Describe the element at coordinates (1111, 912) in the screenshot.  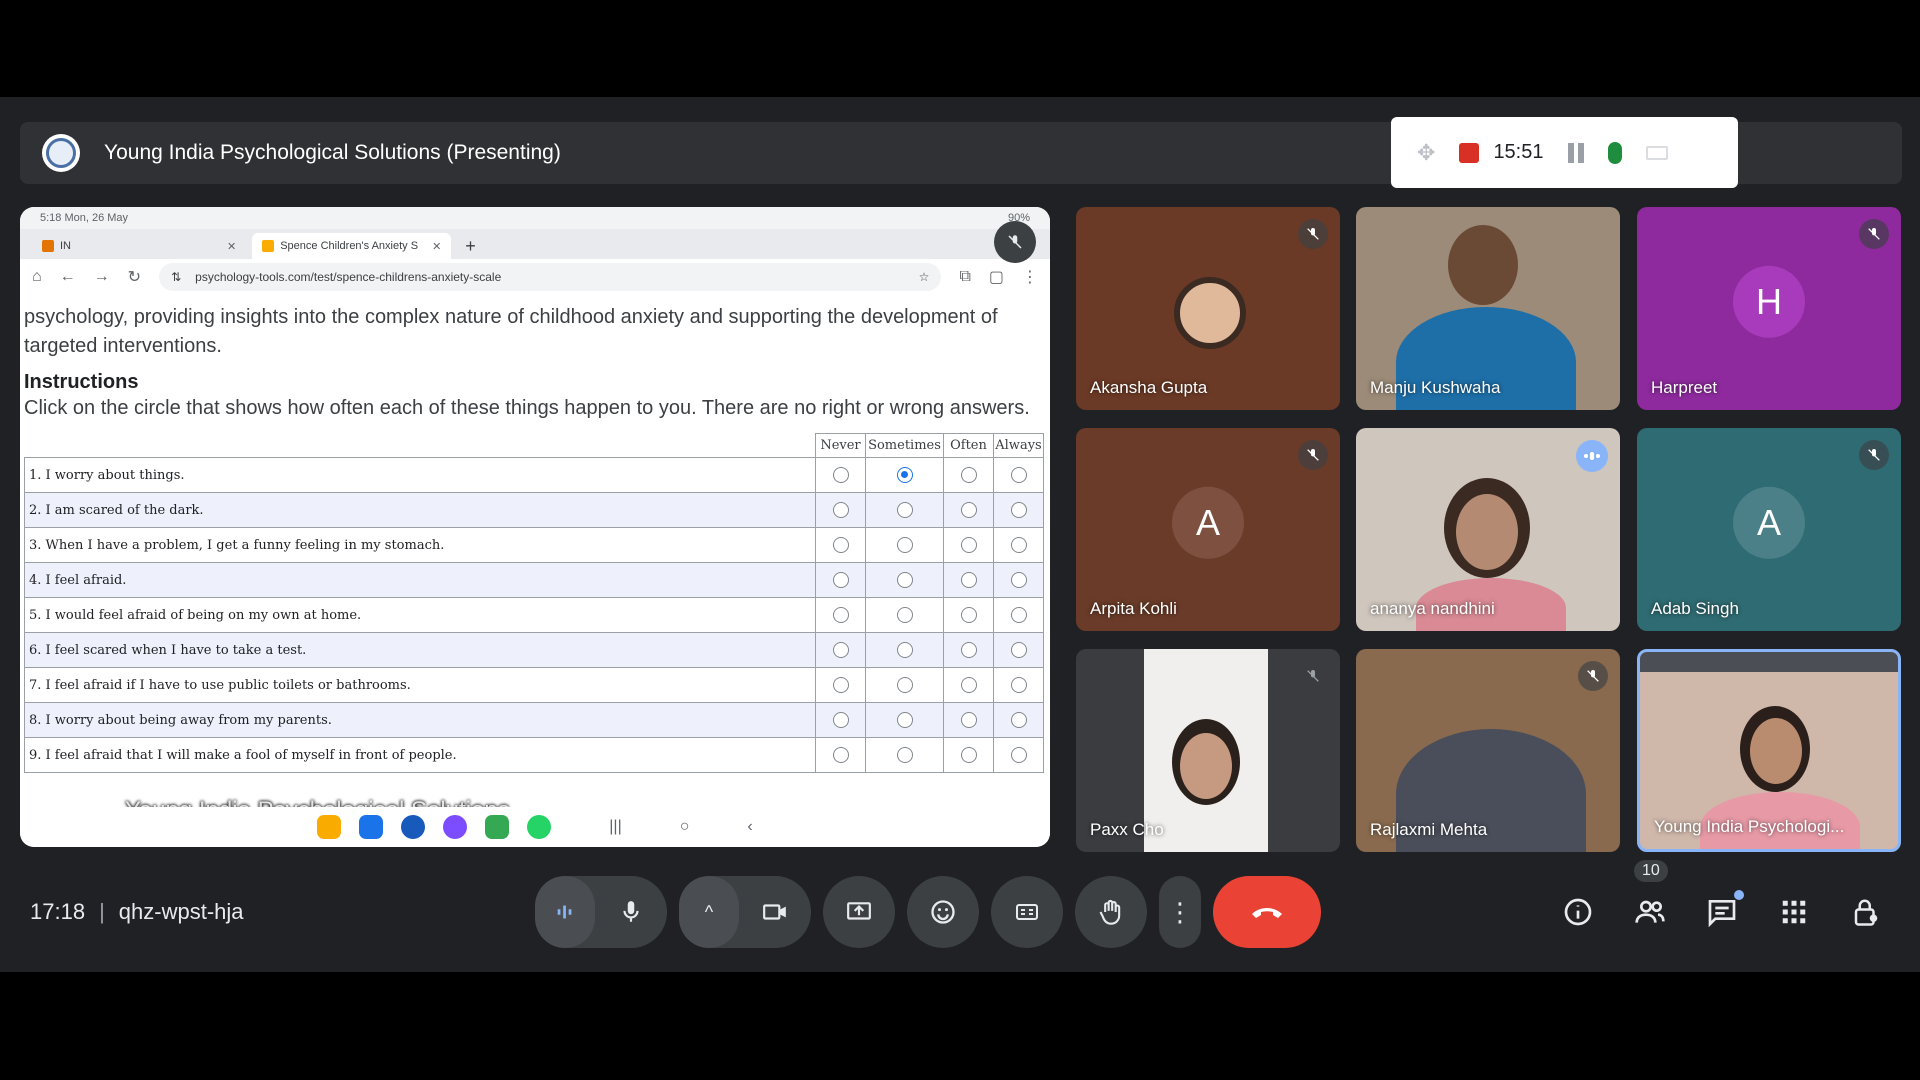
I see `raise-hand-button` at that location.